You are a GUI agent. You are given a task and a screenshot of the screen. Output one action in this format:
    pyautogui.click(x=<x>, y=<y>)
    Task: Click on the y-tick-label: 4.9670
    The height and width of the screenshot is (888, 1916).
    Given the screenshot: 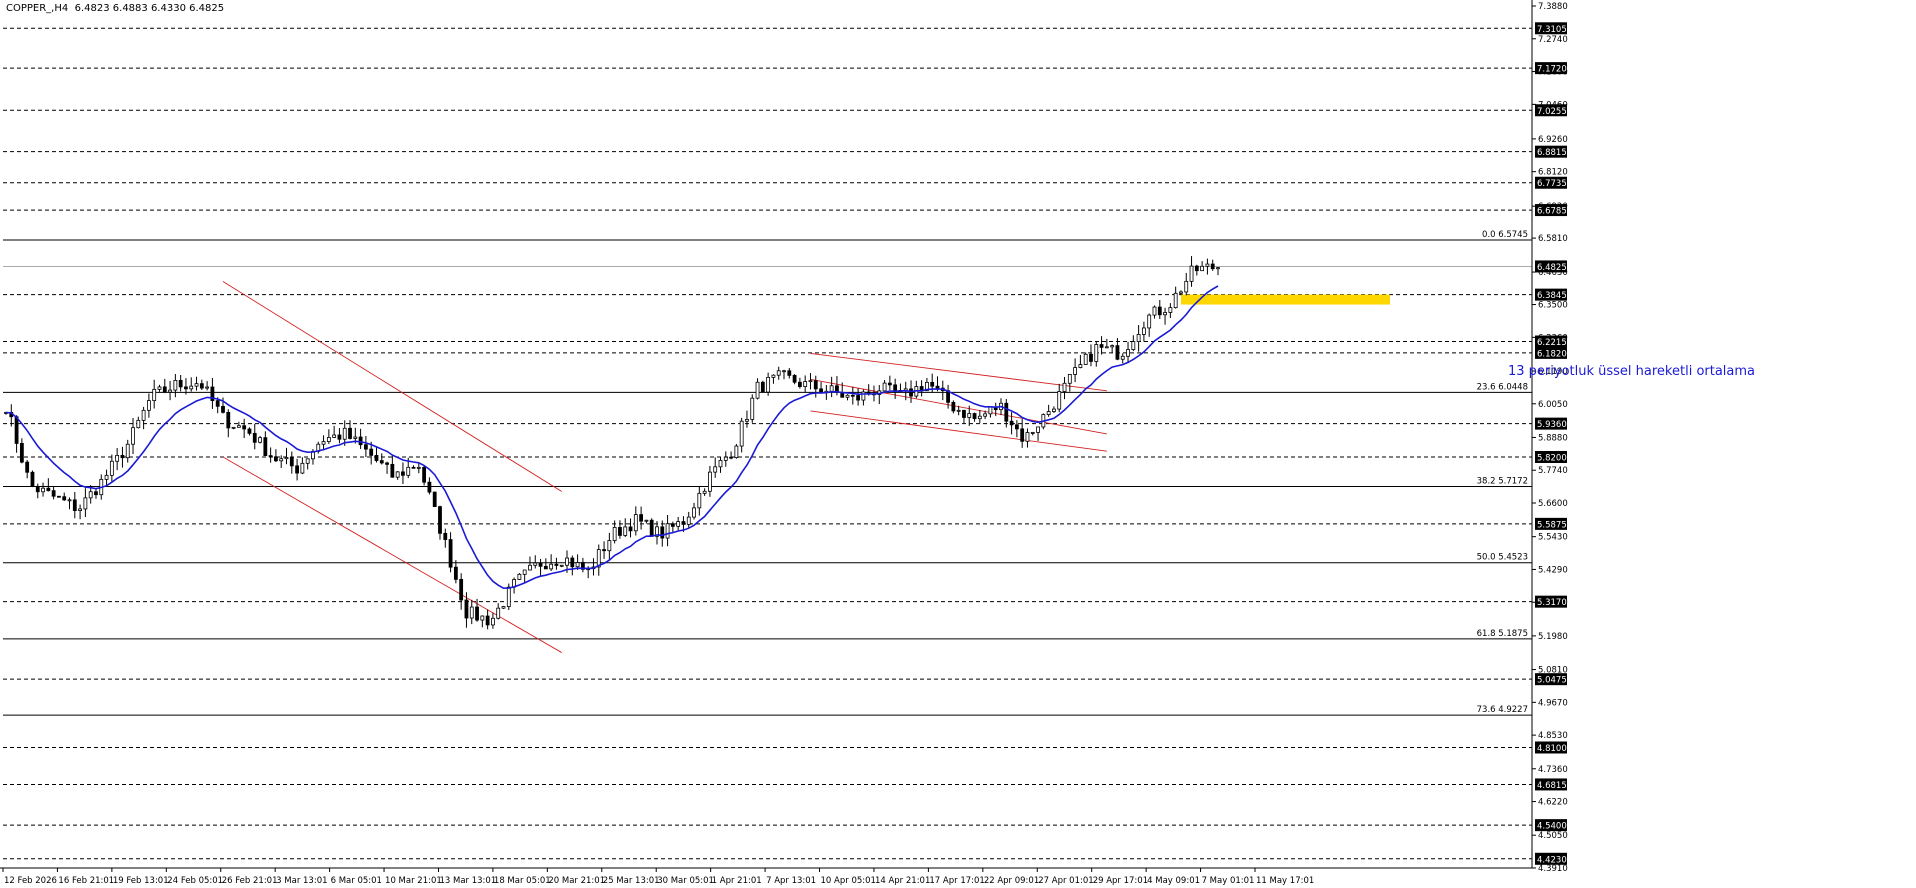 What is the action you would take?
    pyautogui.click(x=1553, y=703)
    